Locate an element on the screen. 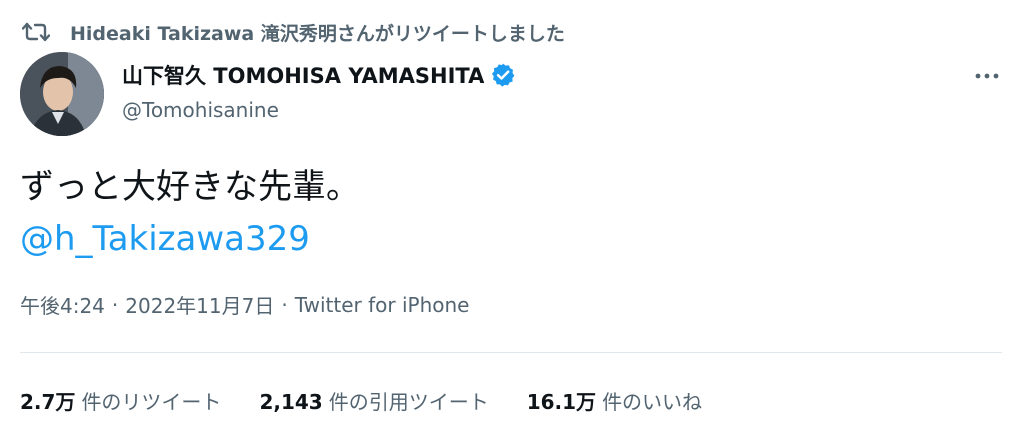 The image size is (1024, 438). quote-tweets-count: 2,143 is located at coordinates (291, 402).